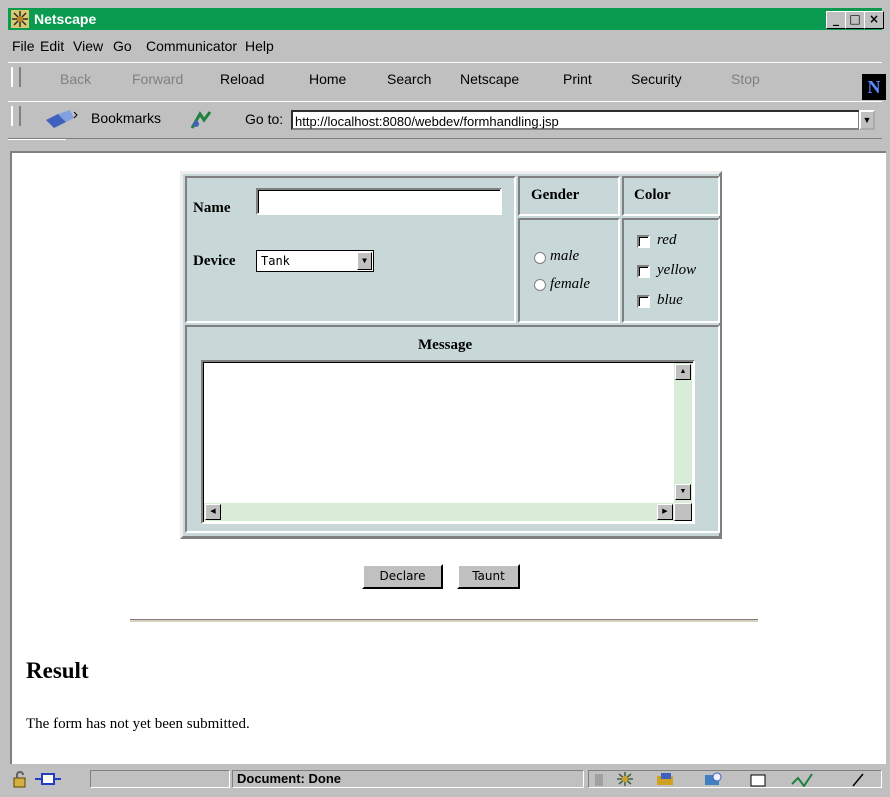  What do you see at coordinates (212, 208) in the screenshot?
I see `name-label: Name` at bounding box center [212, 208].